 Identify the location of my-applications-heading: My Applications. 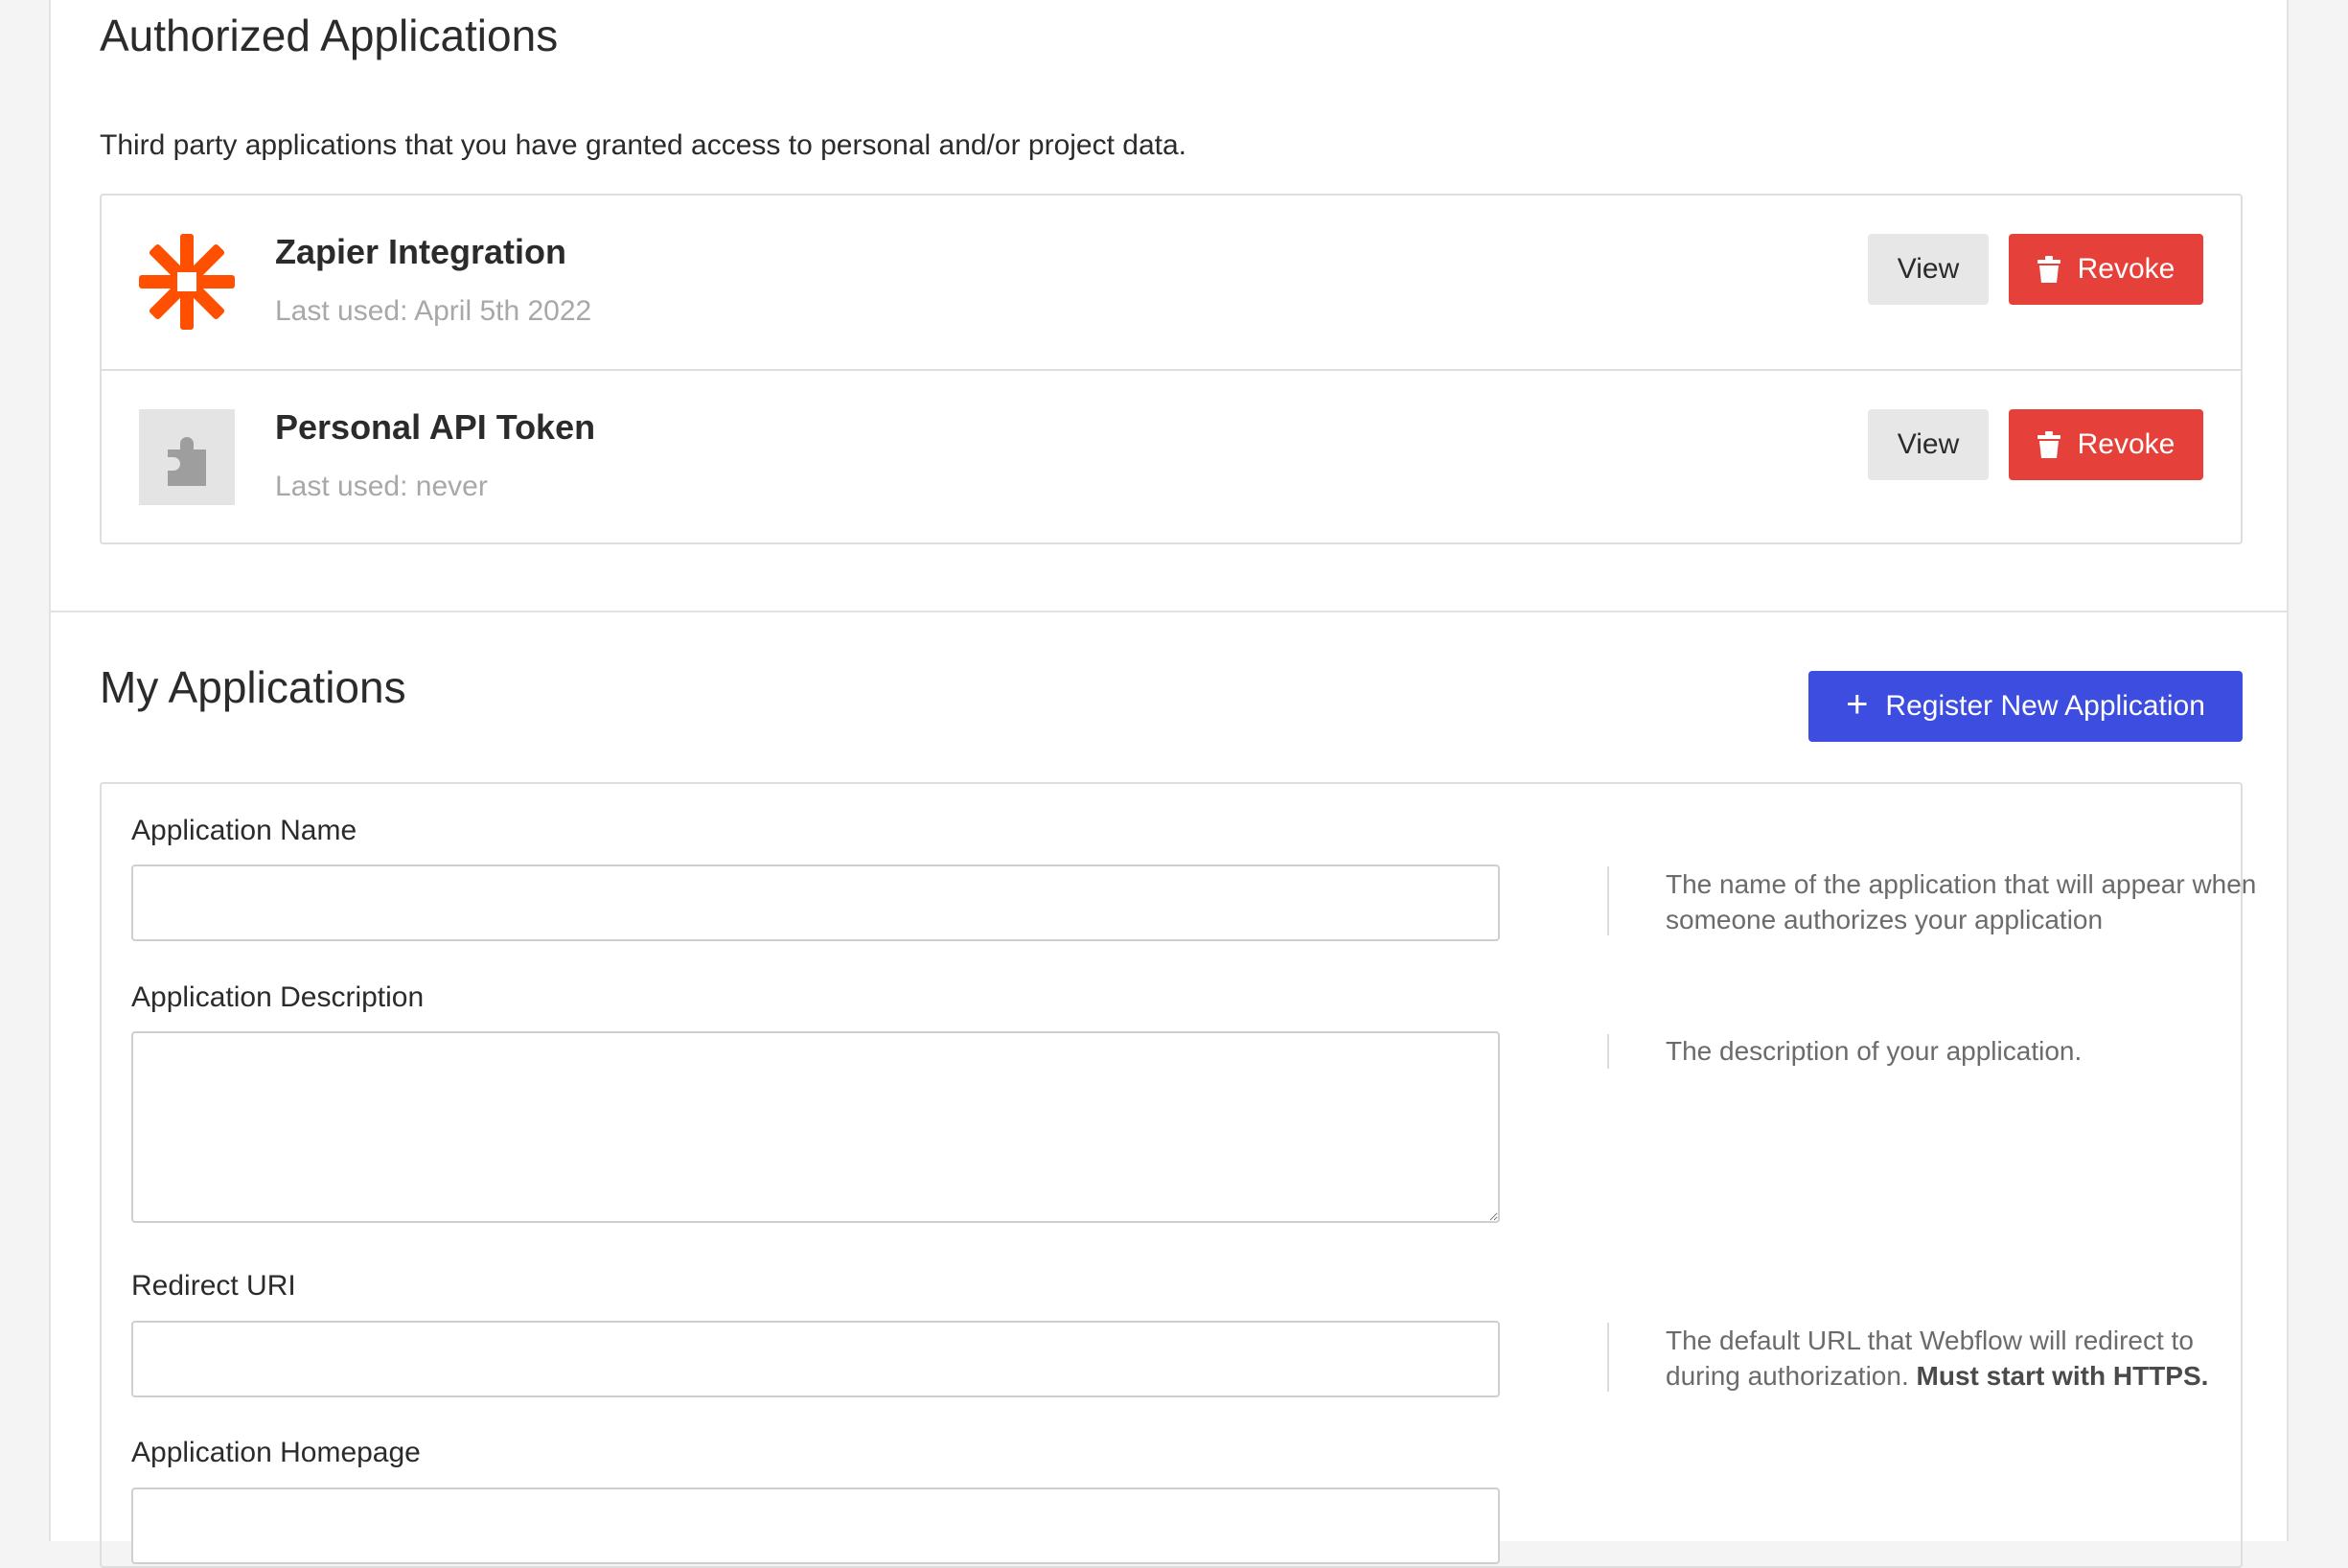
(253, 687).